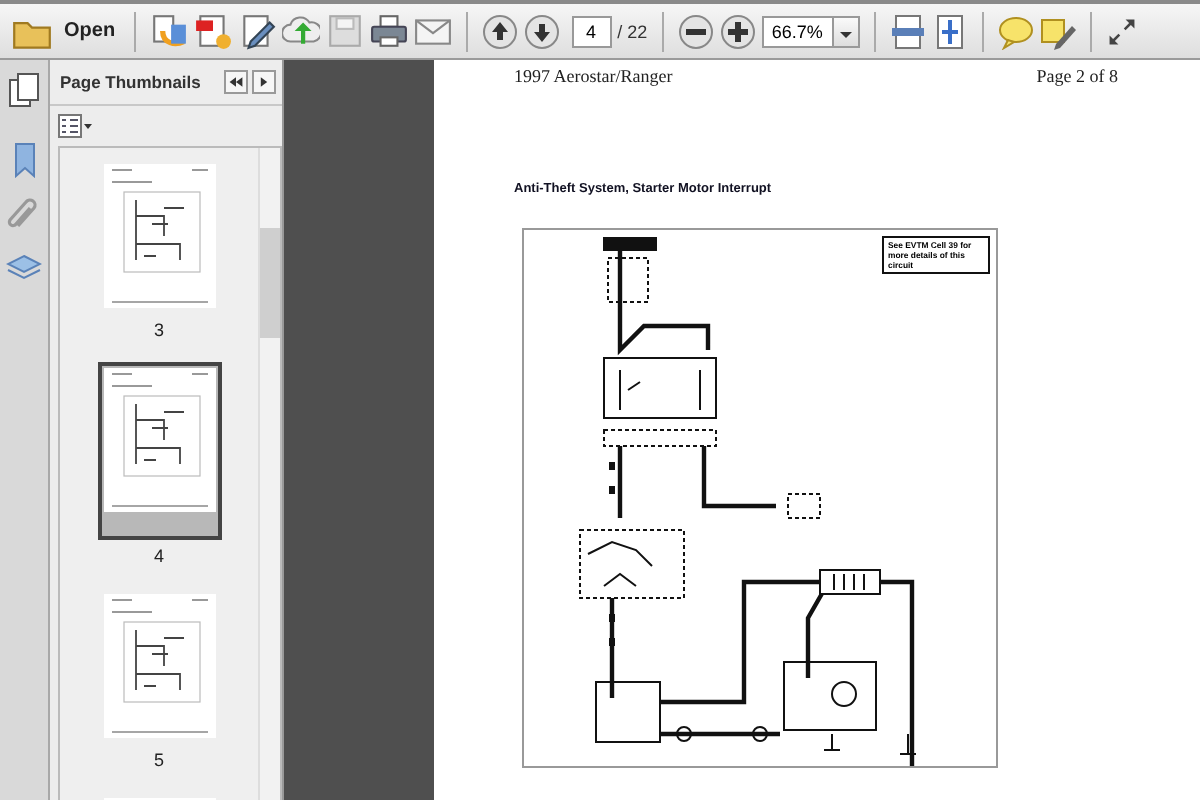 The width and height of the screenshot is (1200, 800). Describe the element at coordinates (158, 760) in the screenshot. I see `page-label: 5` at that location.